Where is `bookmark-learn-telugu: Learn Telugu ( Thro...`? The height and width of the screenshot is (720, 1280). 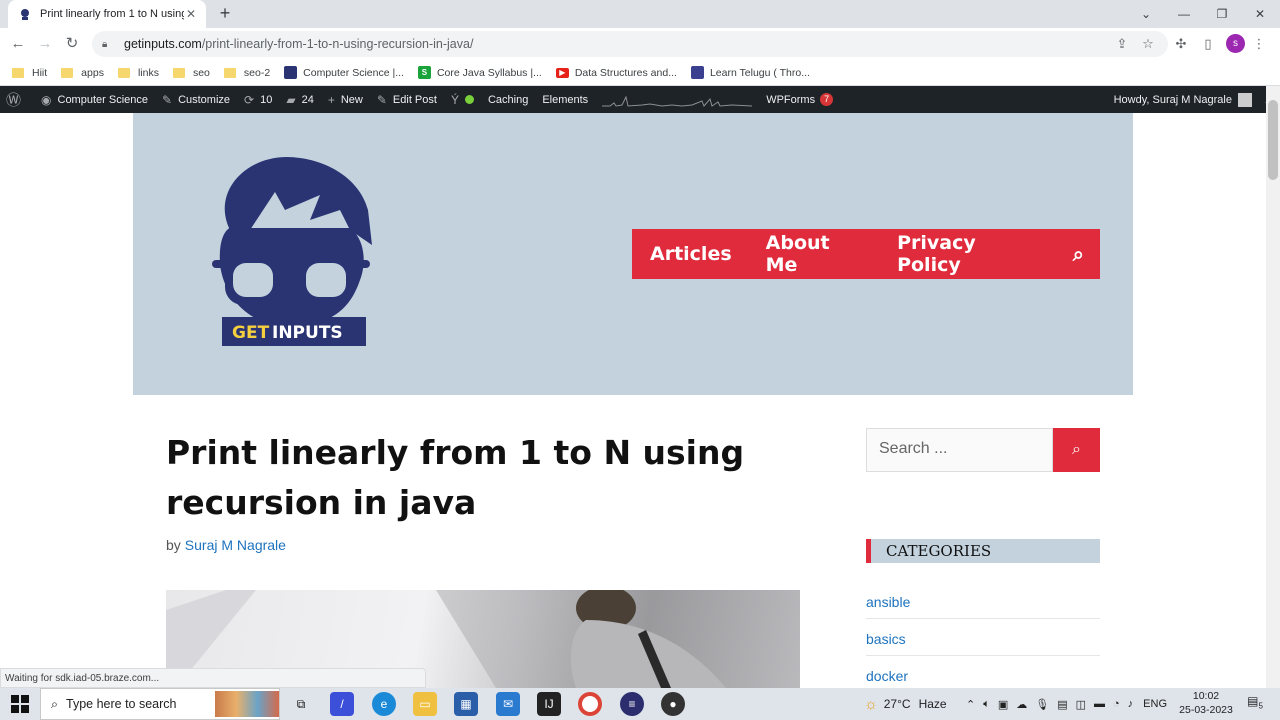
bookmark-learn-telugu: Learn Telugu ( Thro... is located at coordinates (750, 72).